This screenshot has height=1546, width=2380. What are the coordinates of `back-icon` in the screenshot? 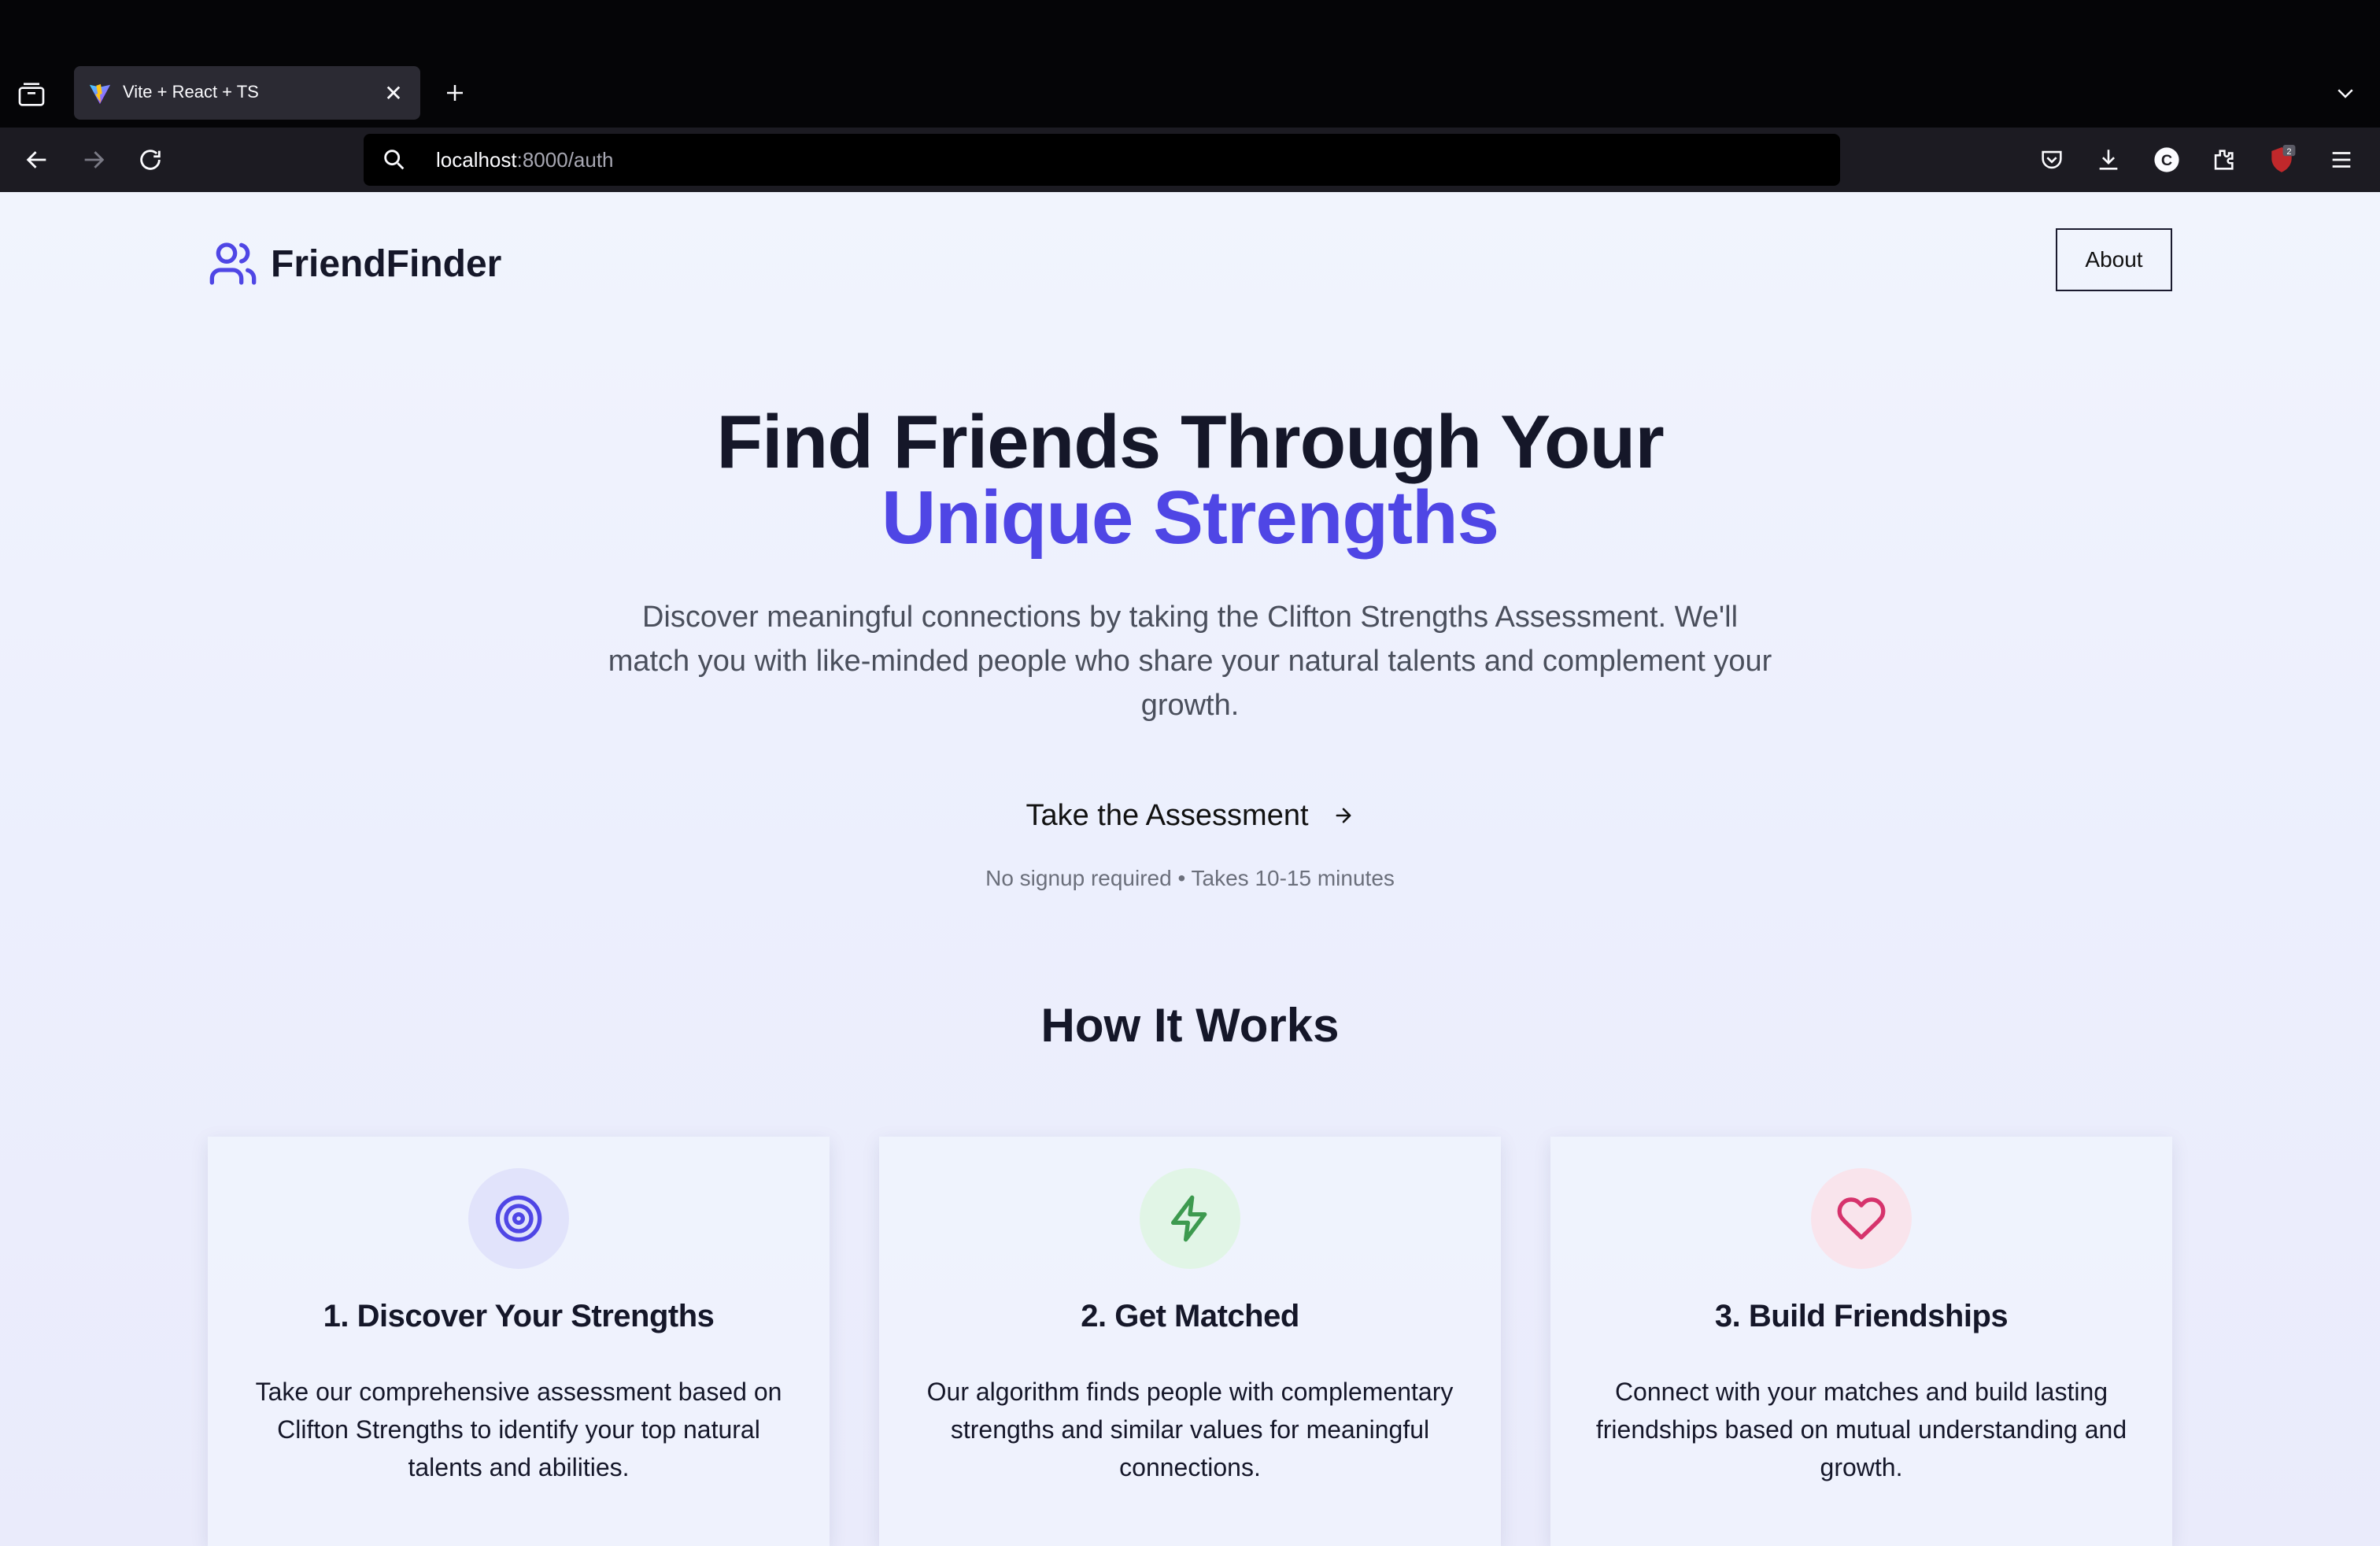 It's located at (37, 160).